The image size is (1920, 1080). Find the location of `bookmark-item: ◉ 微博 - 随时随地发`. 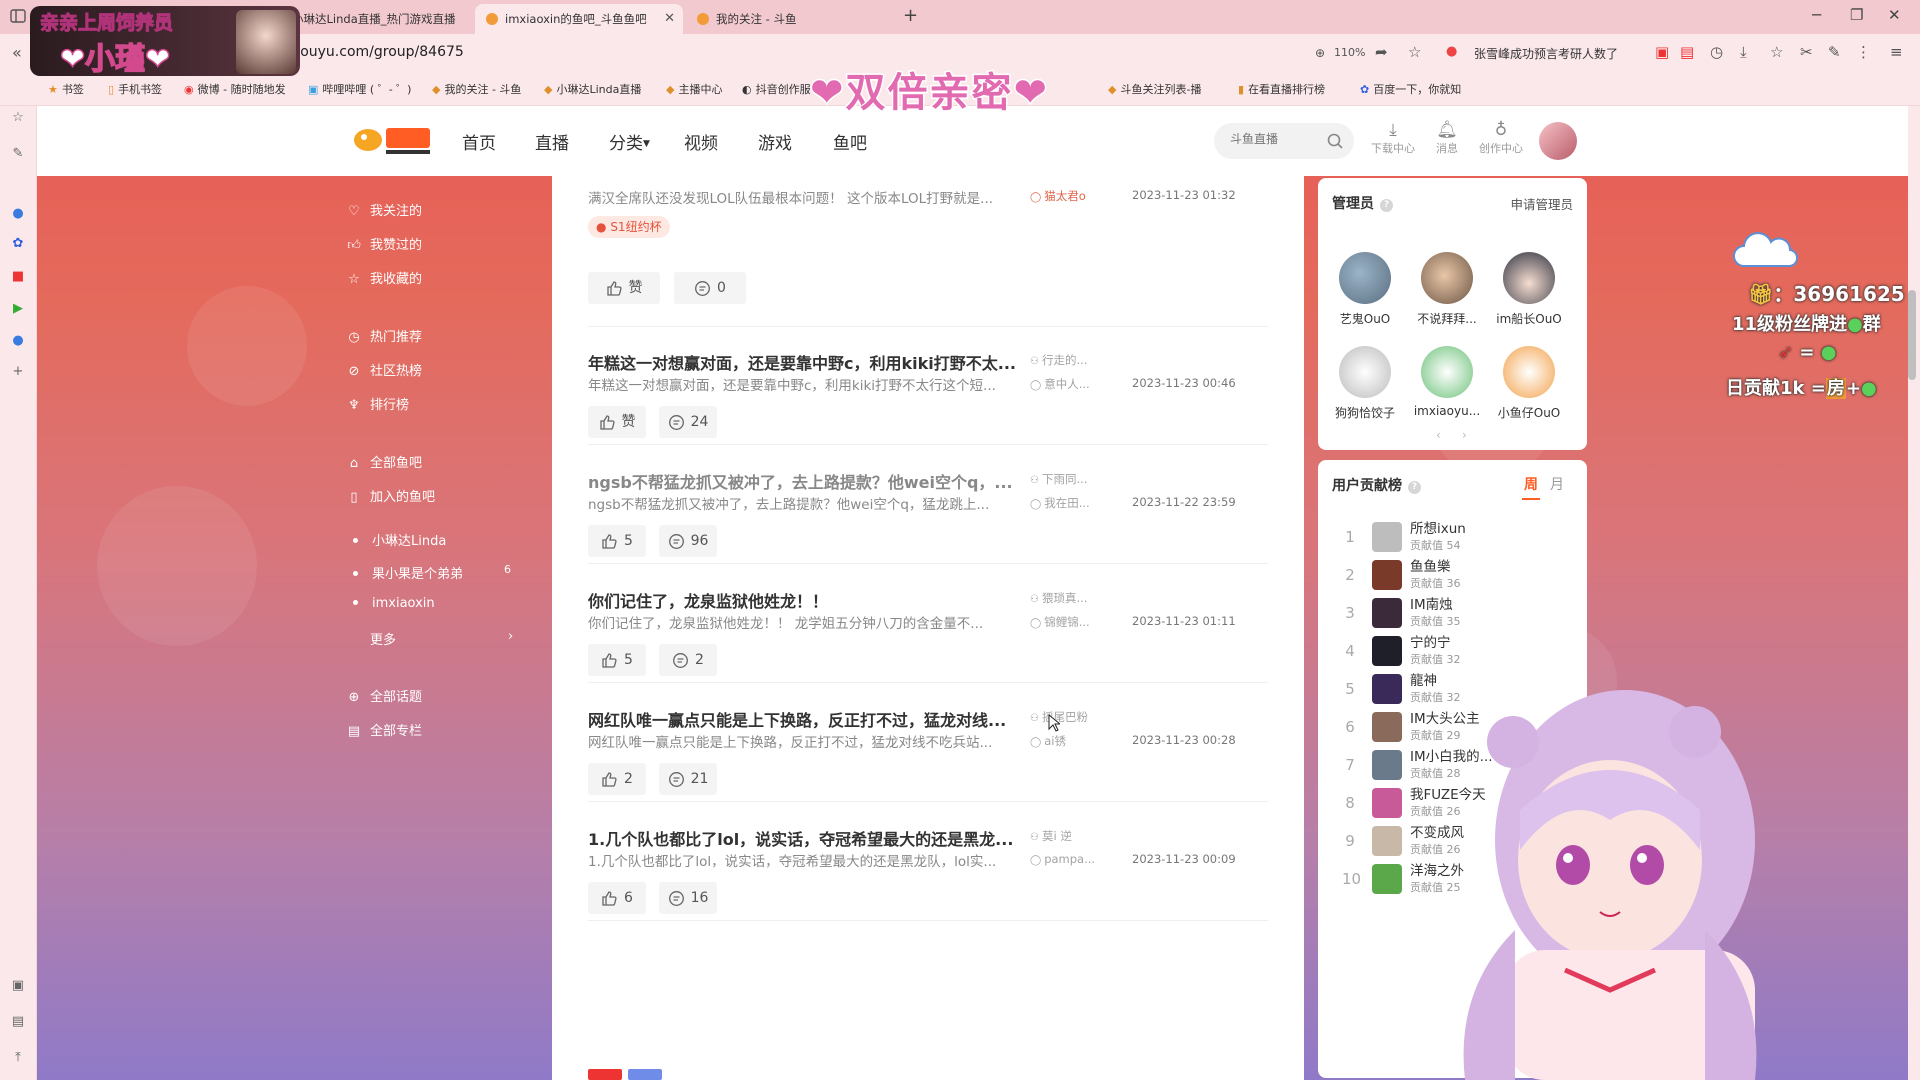

bookmark-item: ◉ 微博 - 随时随地发 is located at coordinates (235, 89).